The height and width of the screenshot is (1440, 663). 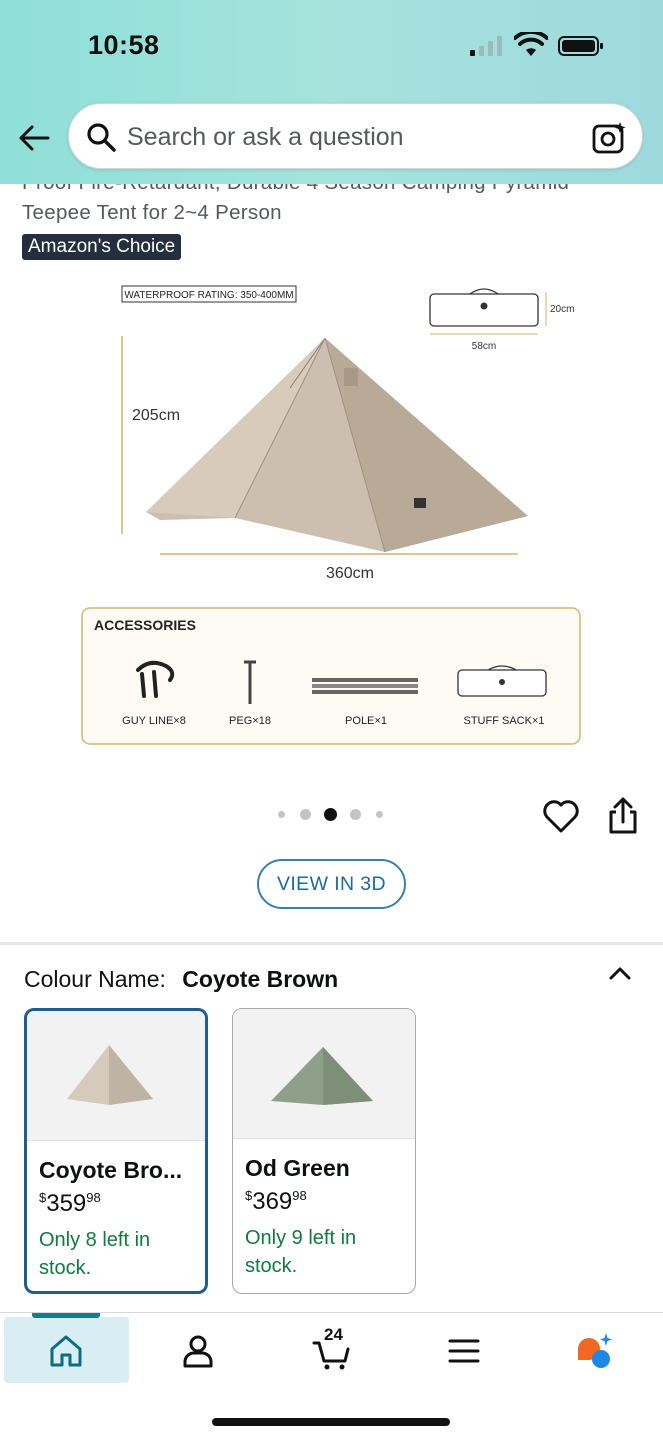 What do you see at coordinates (198, 1351) in the screenshot?
I see `account-icon` at bounding box center [198, 1351].